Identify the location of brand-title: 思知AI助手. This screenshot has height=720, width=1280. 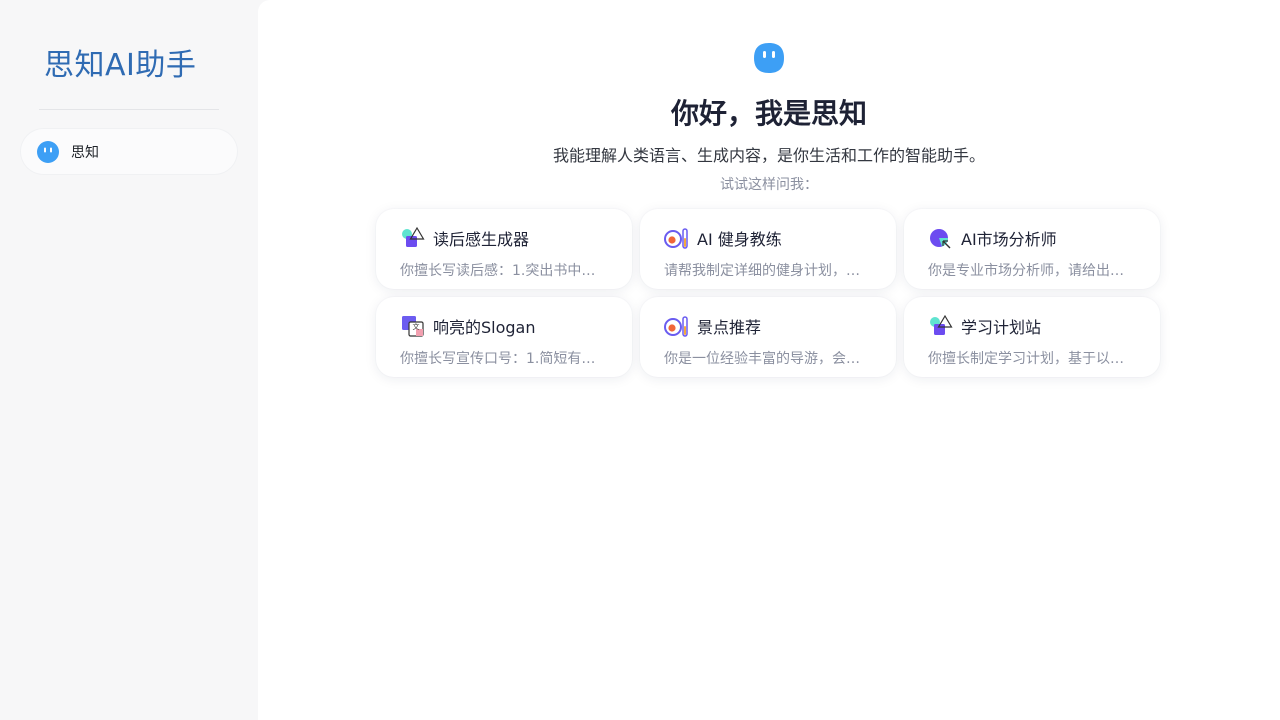
(120, 65).